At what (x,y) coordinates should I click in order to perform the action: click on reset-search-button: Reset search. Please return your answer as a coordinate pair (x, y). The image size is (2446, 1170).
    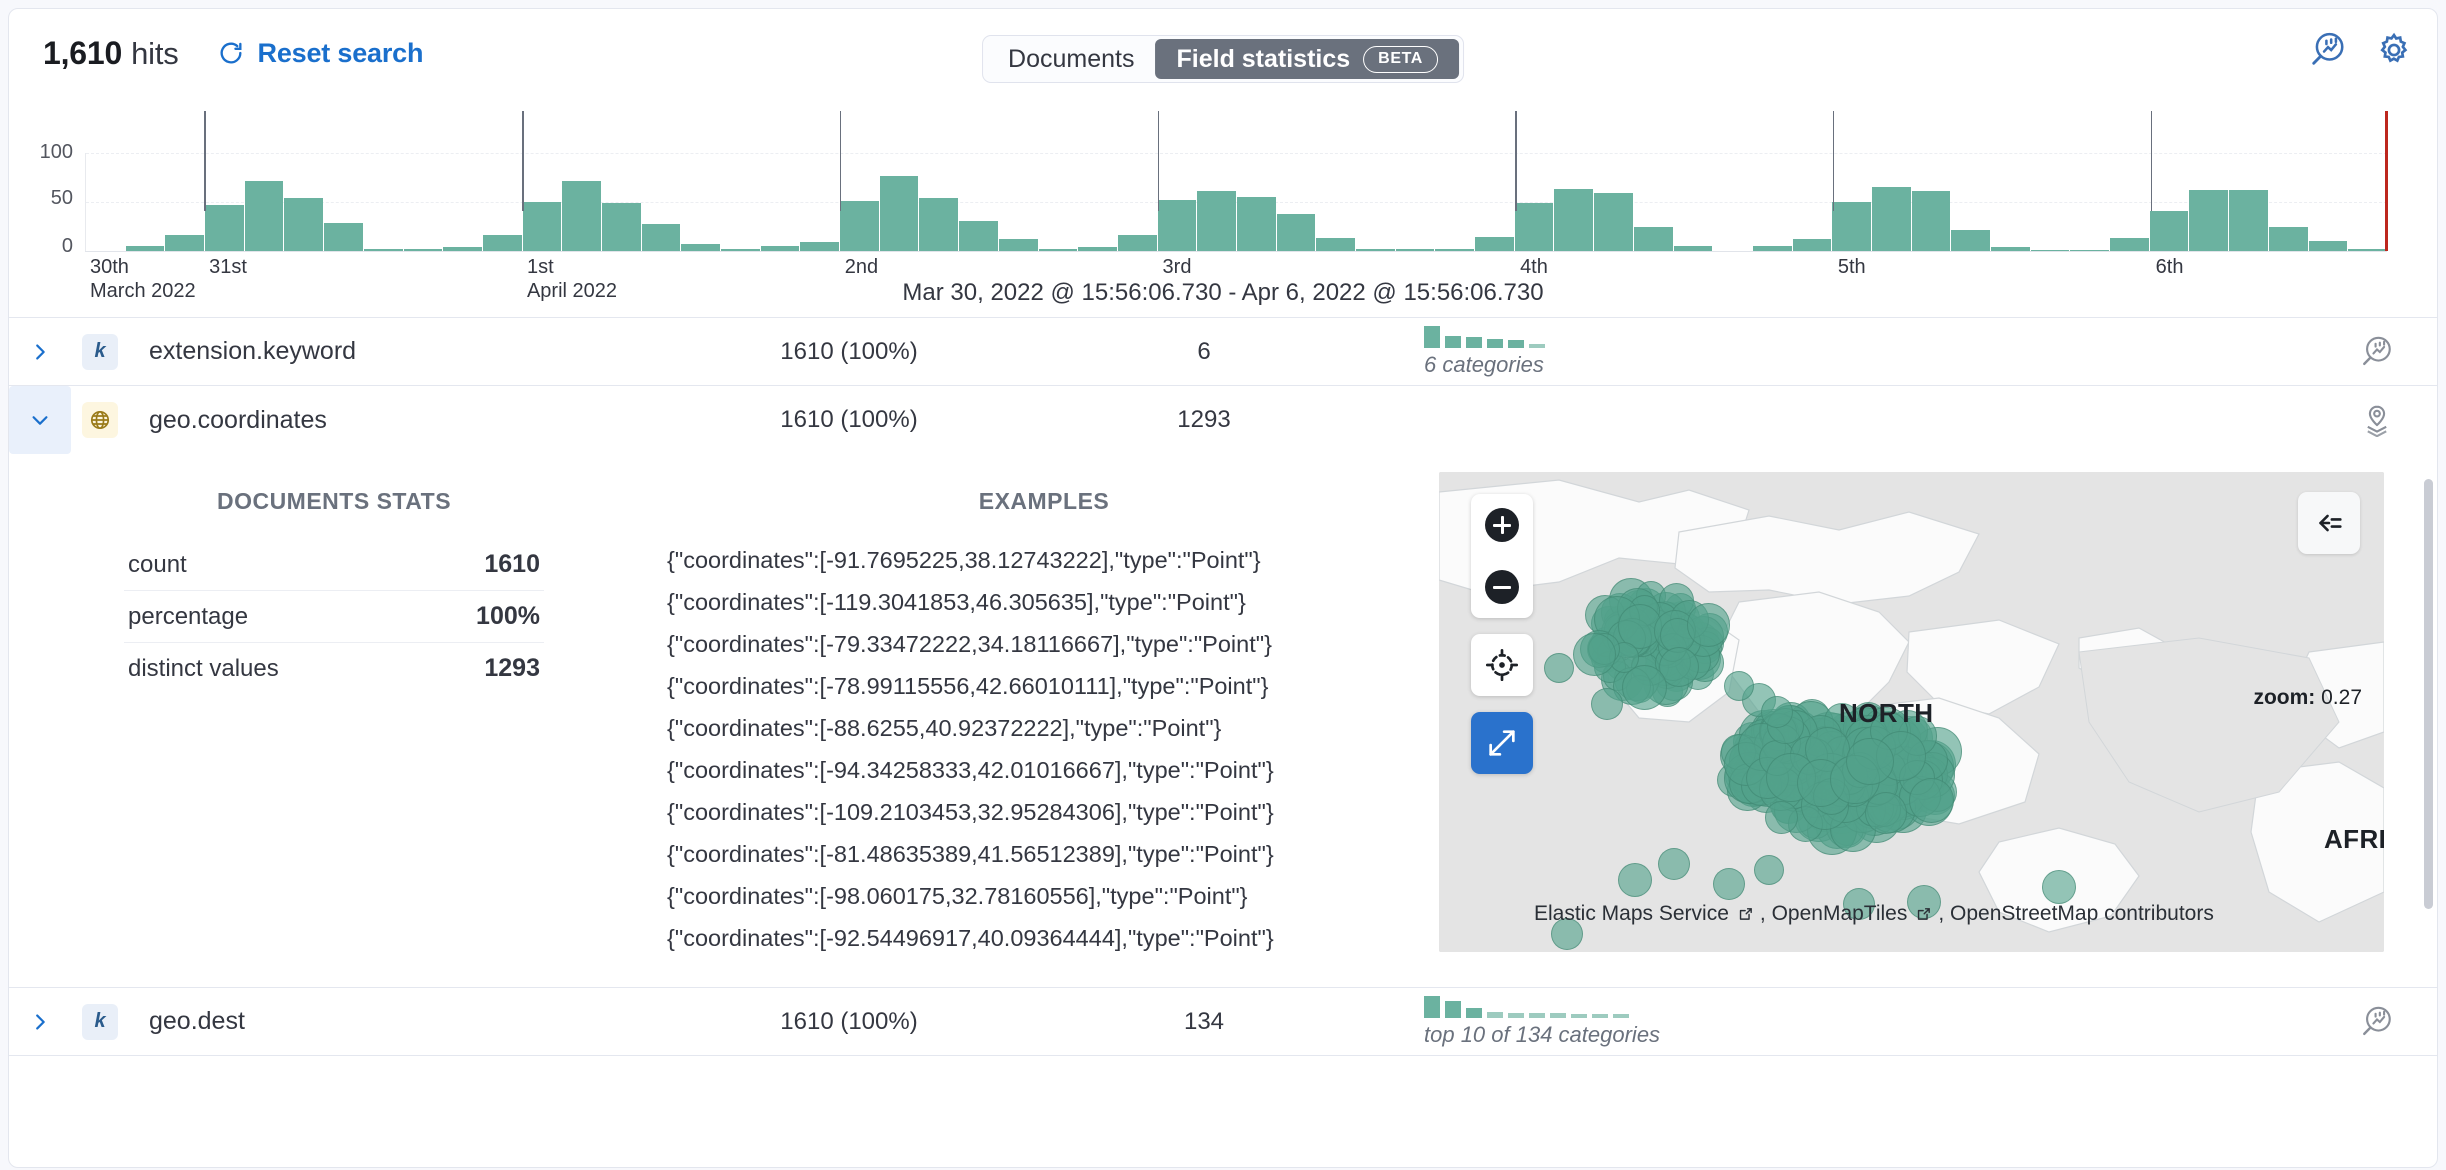
    Looking at the image, I should click on (320, 53).